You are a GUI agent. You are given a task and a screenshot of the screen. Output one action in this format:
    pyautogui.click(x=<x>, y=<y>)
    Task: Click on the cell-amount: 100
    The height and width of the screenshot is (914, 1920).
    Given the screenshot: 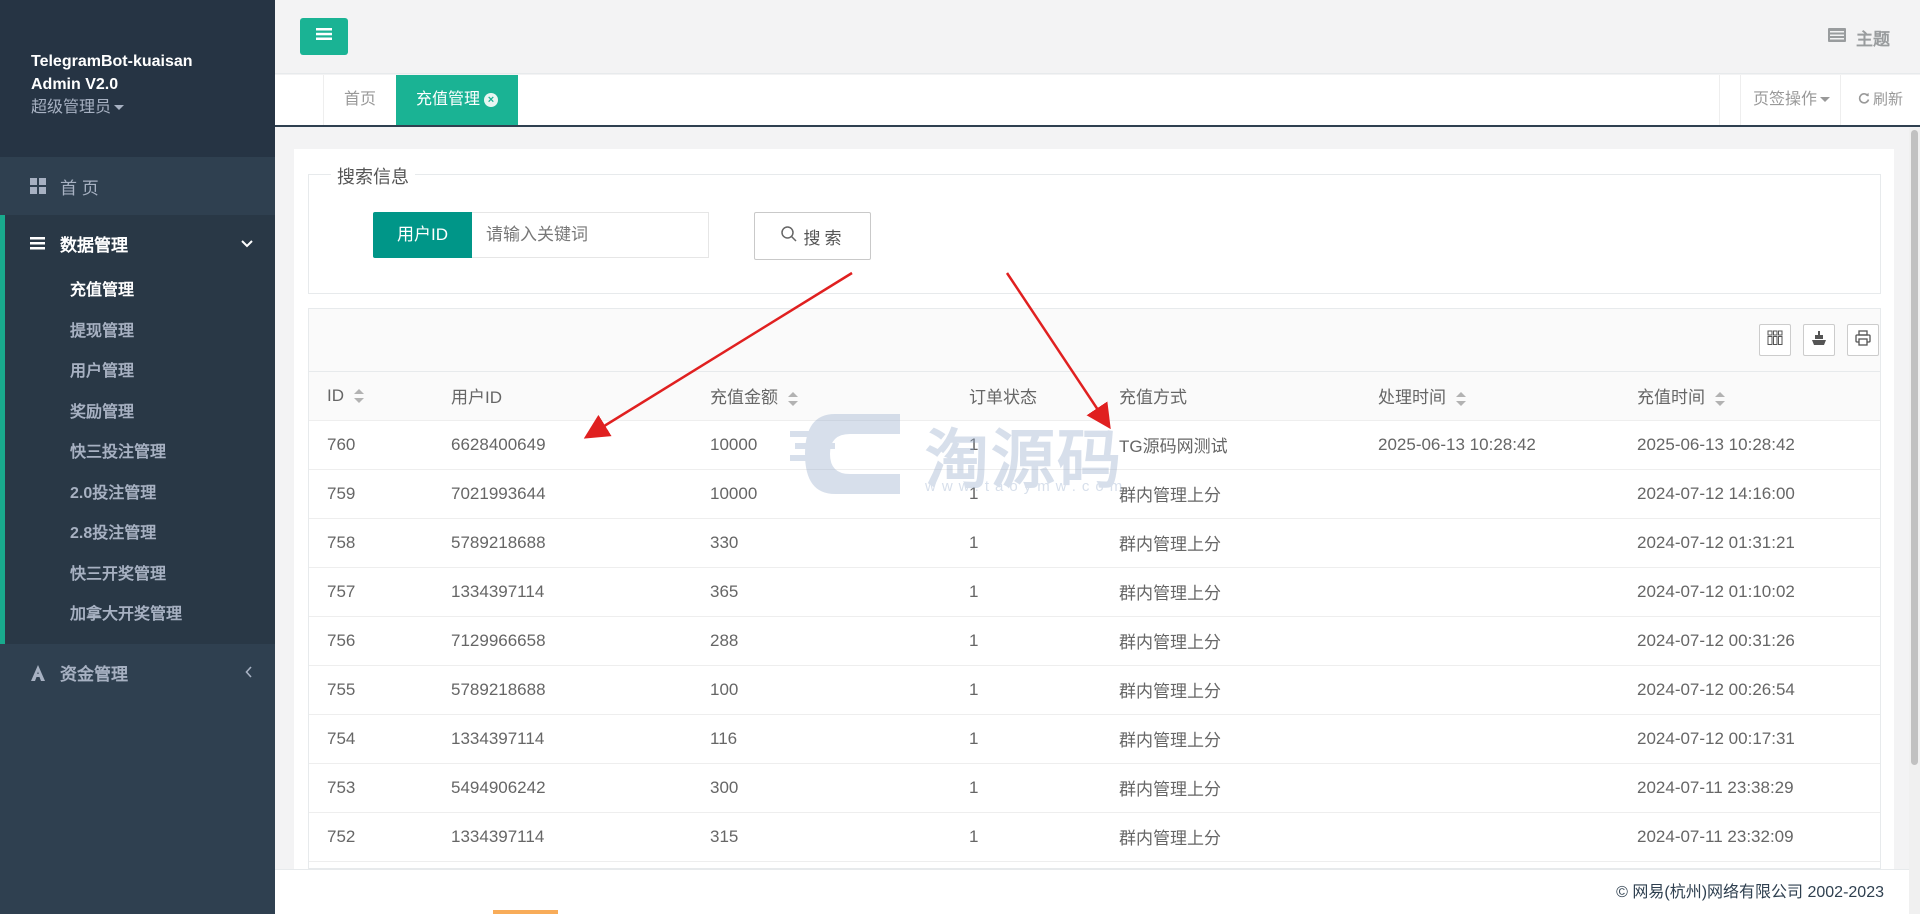 What is the action you would take?
    pyautogui.click(x=821, y=690)
    